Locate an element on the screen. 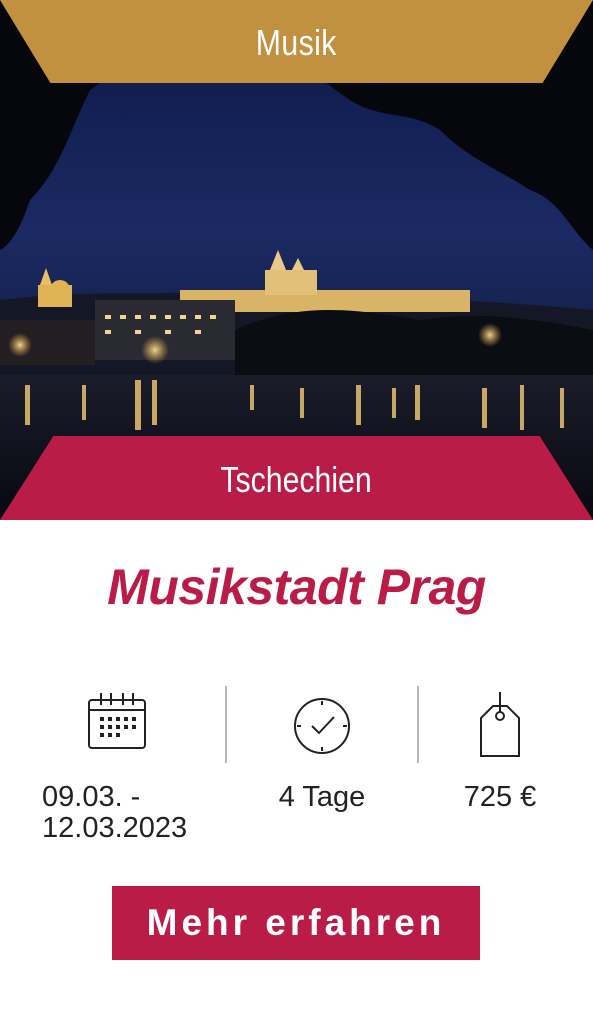  category-banner: Musik is located at coordinates (296, 41).